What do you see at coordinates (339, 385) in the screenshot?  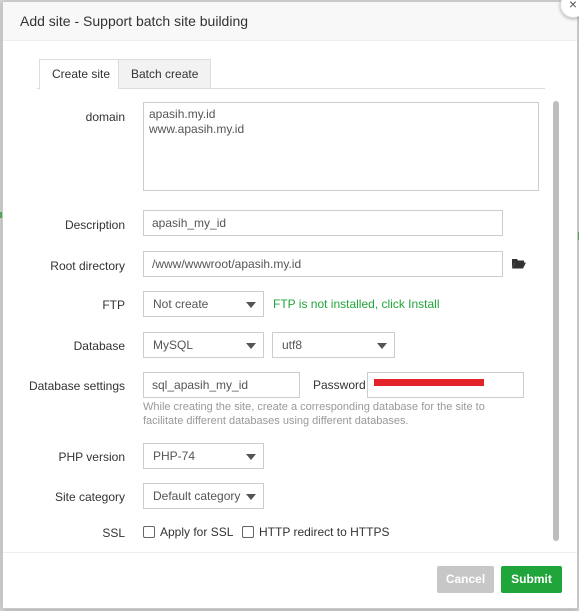 I see `password-label: Password` at bounding box center [339, 385].